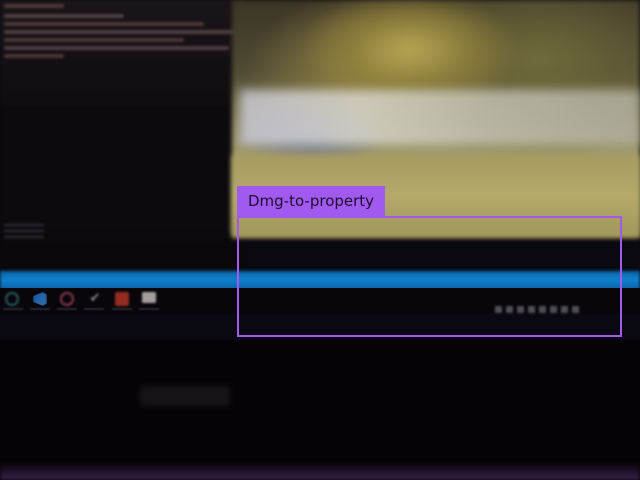 The image size is (640, 480). I want to click on search-icon, so click(12, 299).